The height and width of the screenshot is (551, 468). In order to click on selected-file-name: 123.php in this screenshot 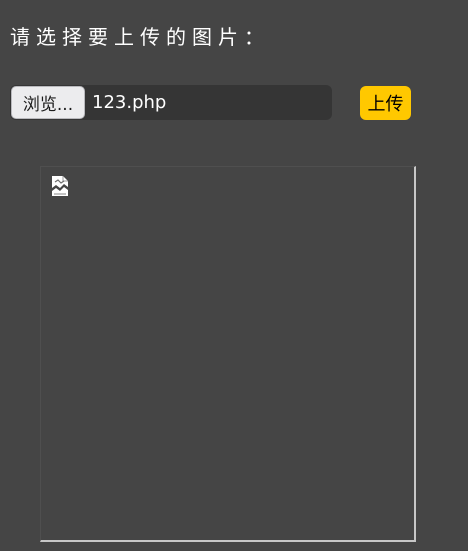, I will do `click(129, 102)`.